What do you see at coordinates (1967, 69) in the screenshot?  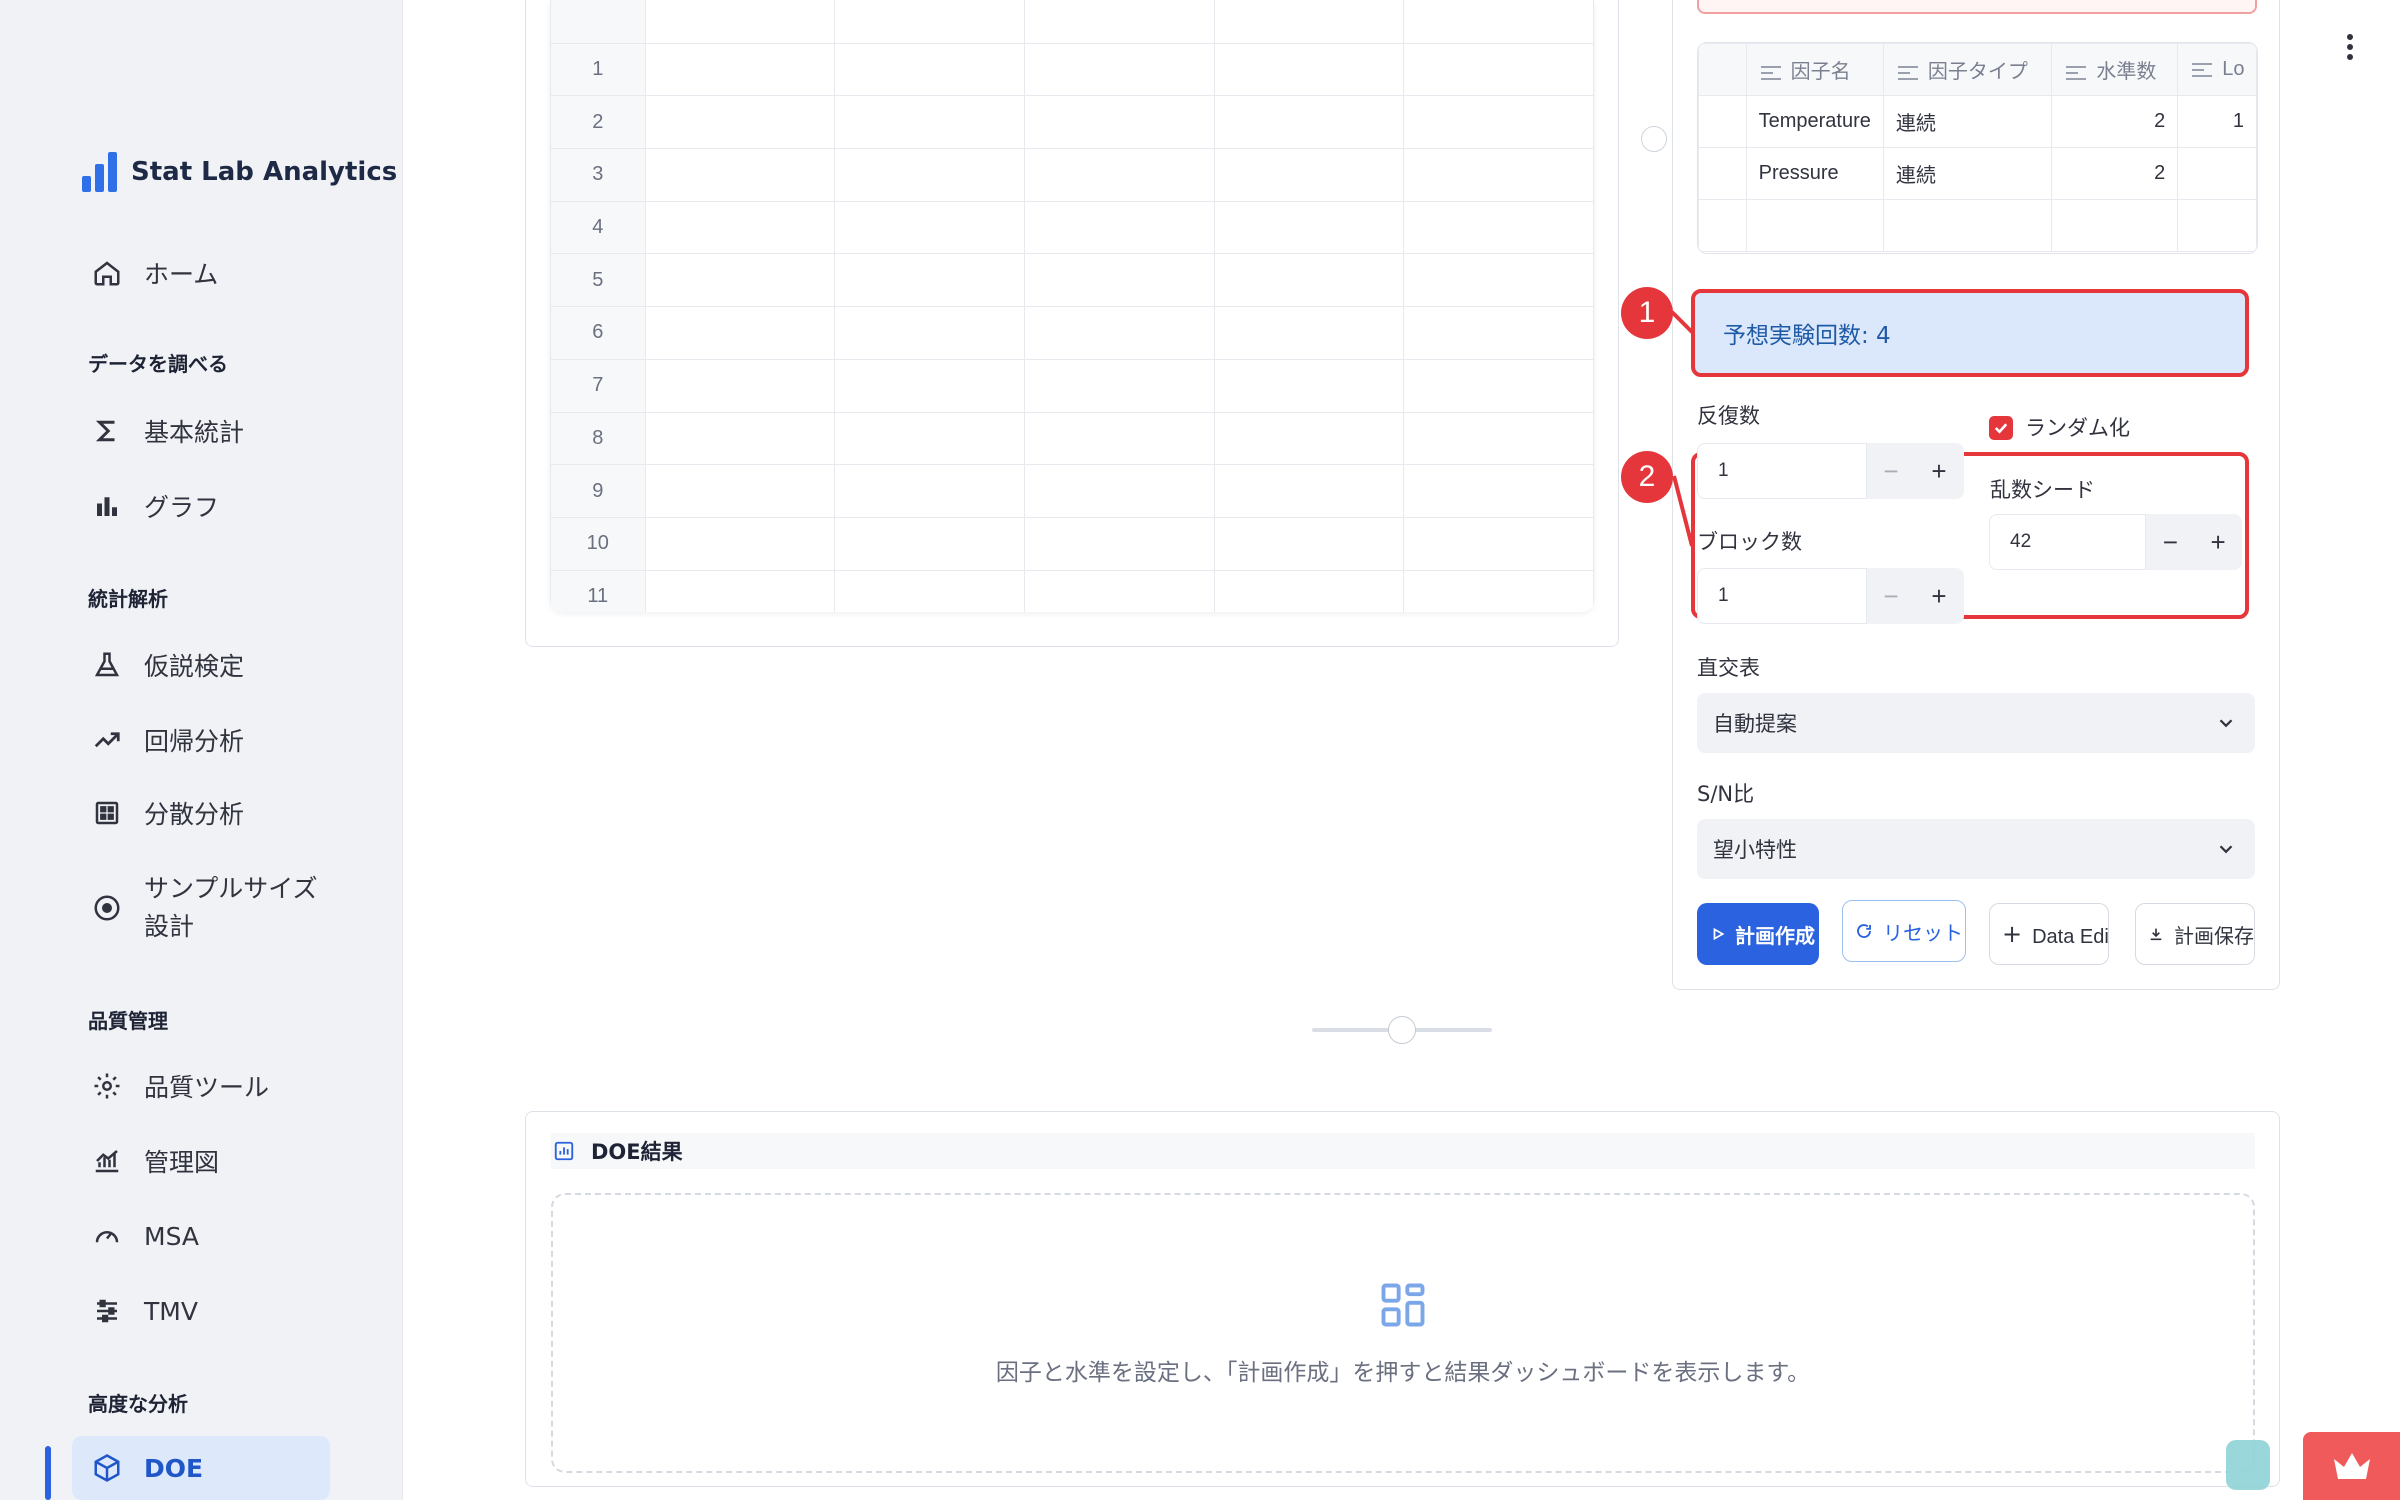 I see `column-header-factor-type: 因子タイプ` at bounding box center [1967, 69].